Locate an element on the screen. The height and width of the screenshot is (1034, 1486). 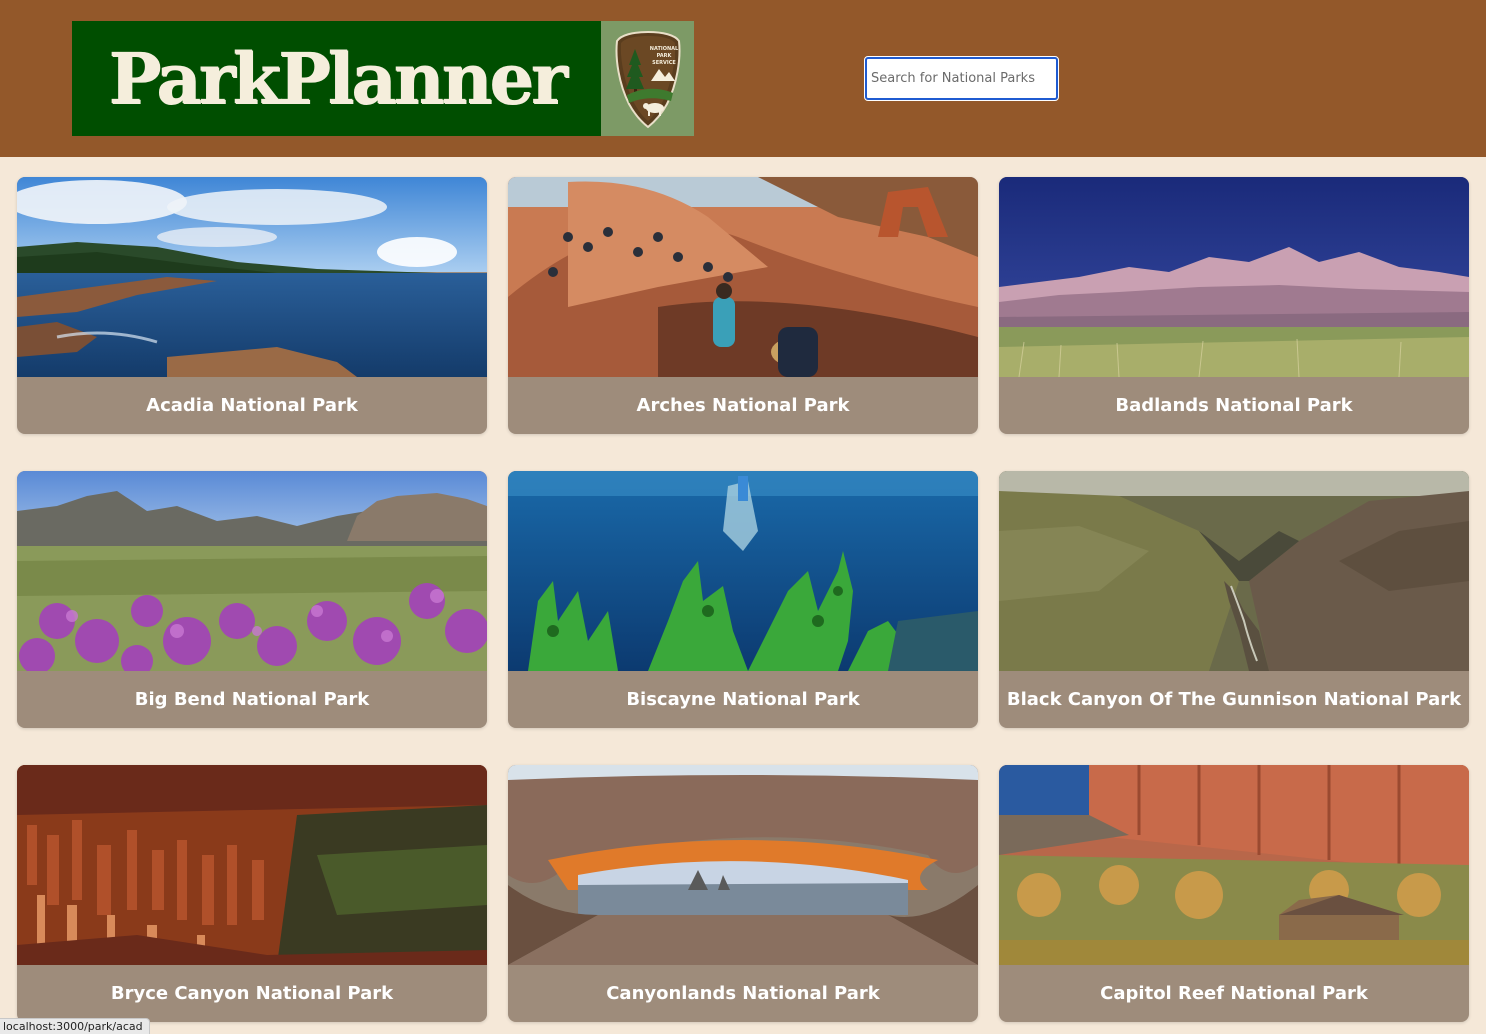
park-card-badlands: Badlands National Park is located at coordinates (1234, 305).